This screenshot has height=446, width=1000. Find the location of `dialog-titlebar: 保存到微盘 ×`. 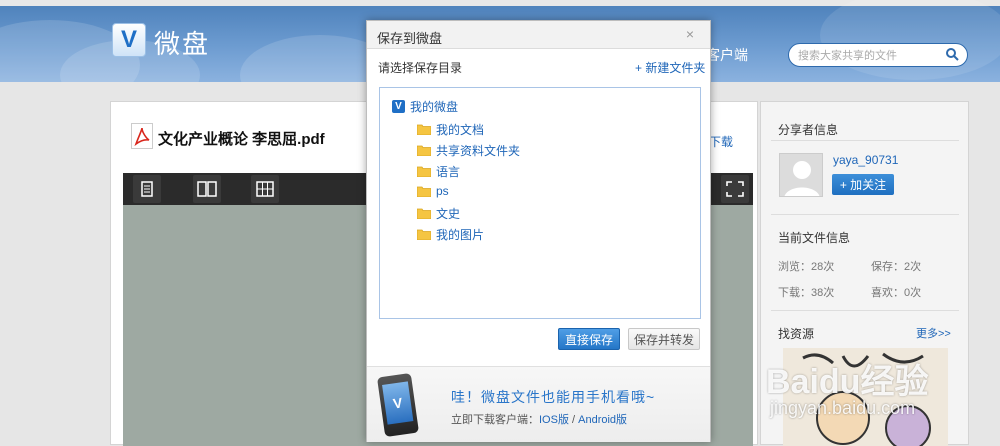

dialog-titlebar: 保存到微盘 × is located at coordinates (538, 35).